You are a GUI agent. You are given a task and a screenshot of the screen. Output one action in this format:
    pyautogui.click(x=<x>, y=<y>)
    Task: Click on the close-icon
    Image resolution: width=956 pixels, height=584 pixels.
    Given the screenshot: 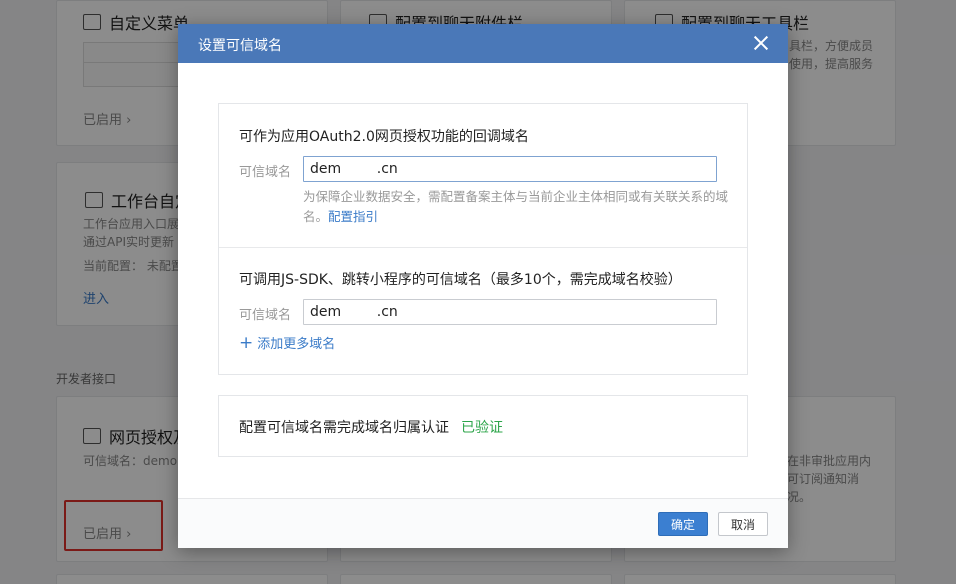 What is the action you would take?
    pyautogui.click(x=761, y=43)
    